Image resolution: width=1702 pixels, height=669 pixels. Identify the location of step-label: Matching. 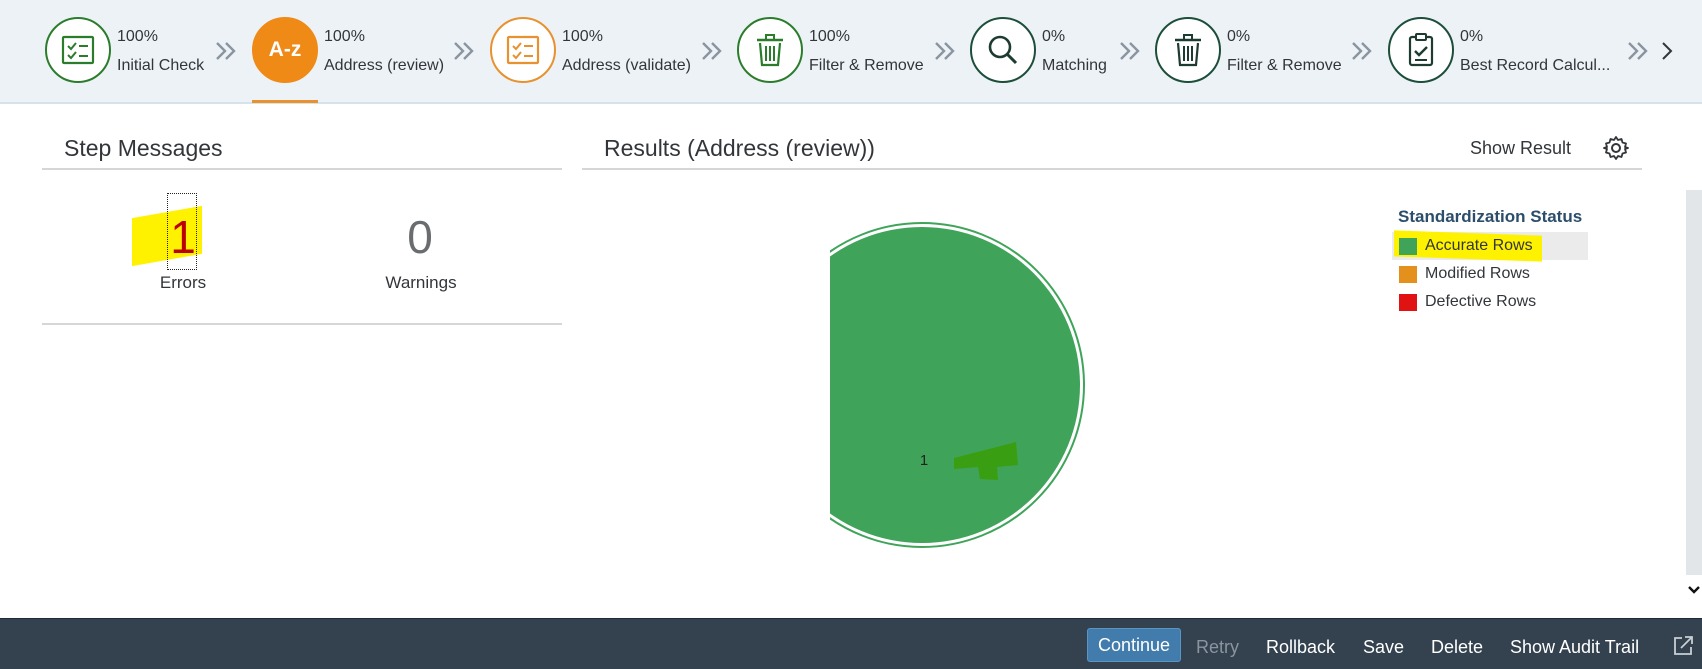
(1074, 65).